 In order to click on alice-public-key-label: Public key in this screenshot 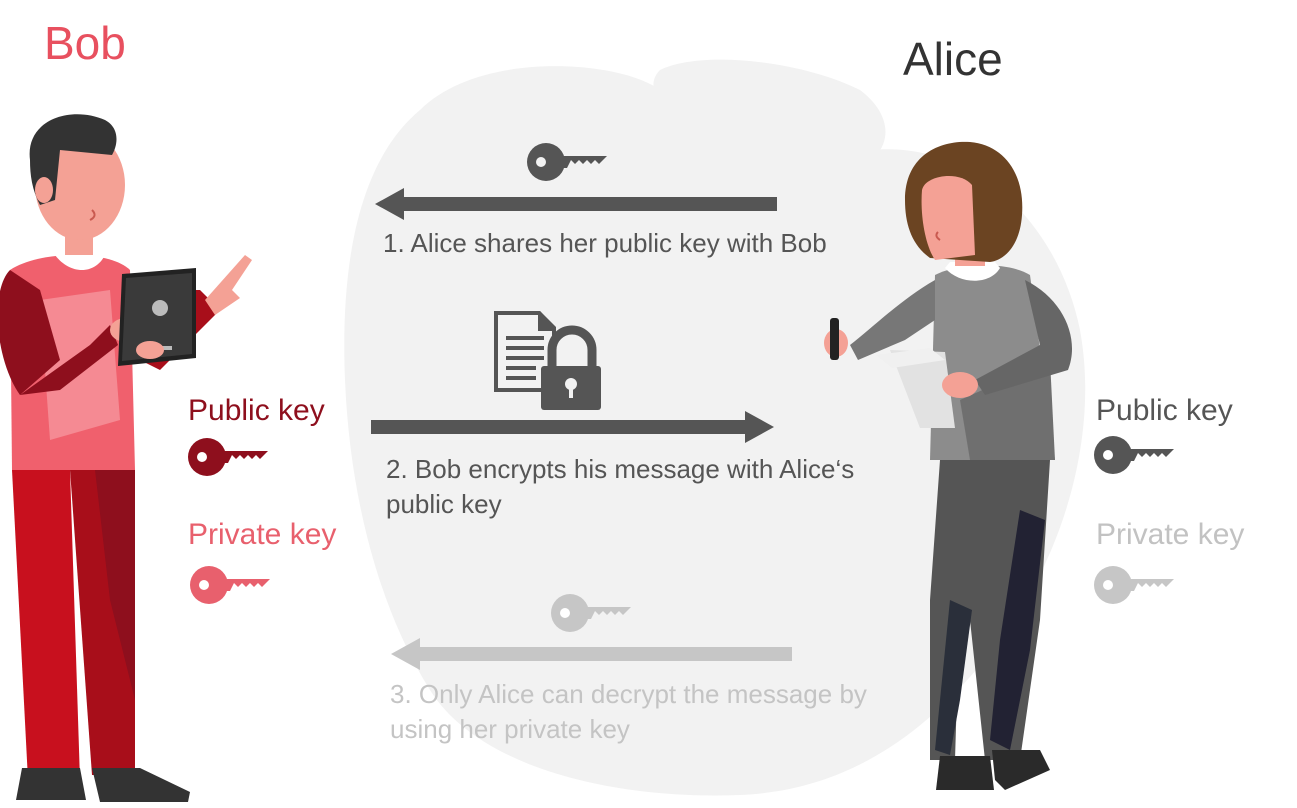, I will do `click(1164, 410)`.